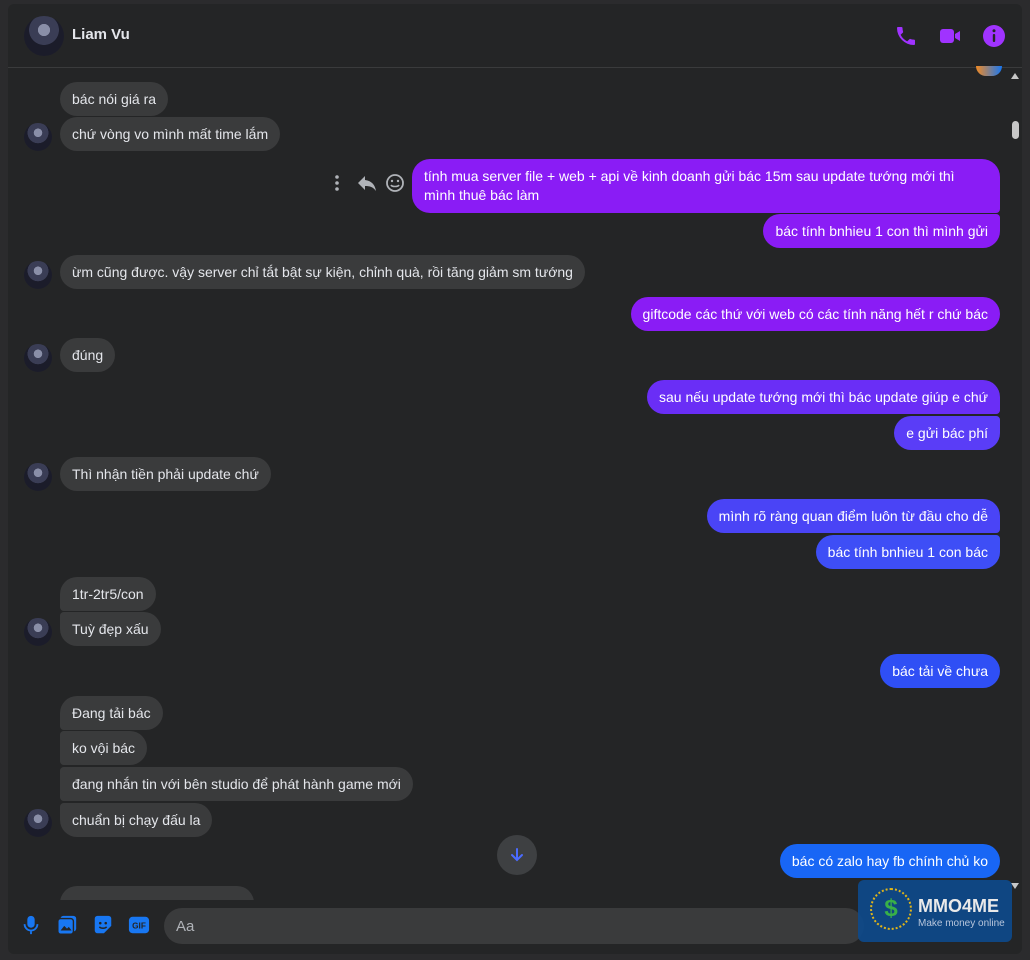 This screenshot has width=1030, height=960. Describe the element at coordinates (515, 36) in the screenshot. I see `chat-header: Liam Vu` at that location.